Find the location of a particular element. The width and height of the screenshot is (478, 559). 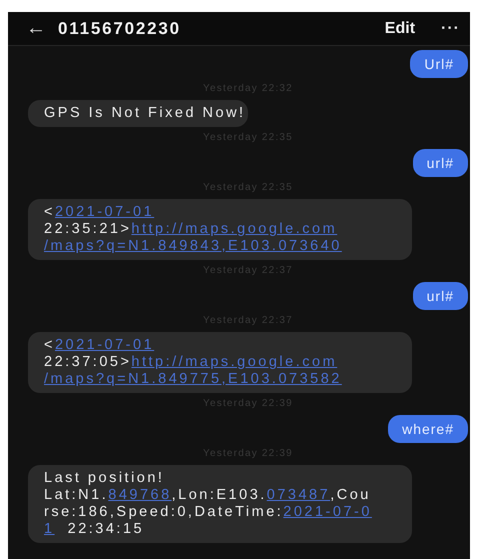

message-link: /maps?q=N1.849843,E103.073640 is located at coordinates (193, 246).